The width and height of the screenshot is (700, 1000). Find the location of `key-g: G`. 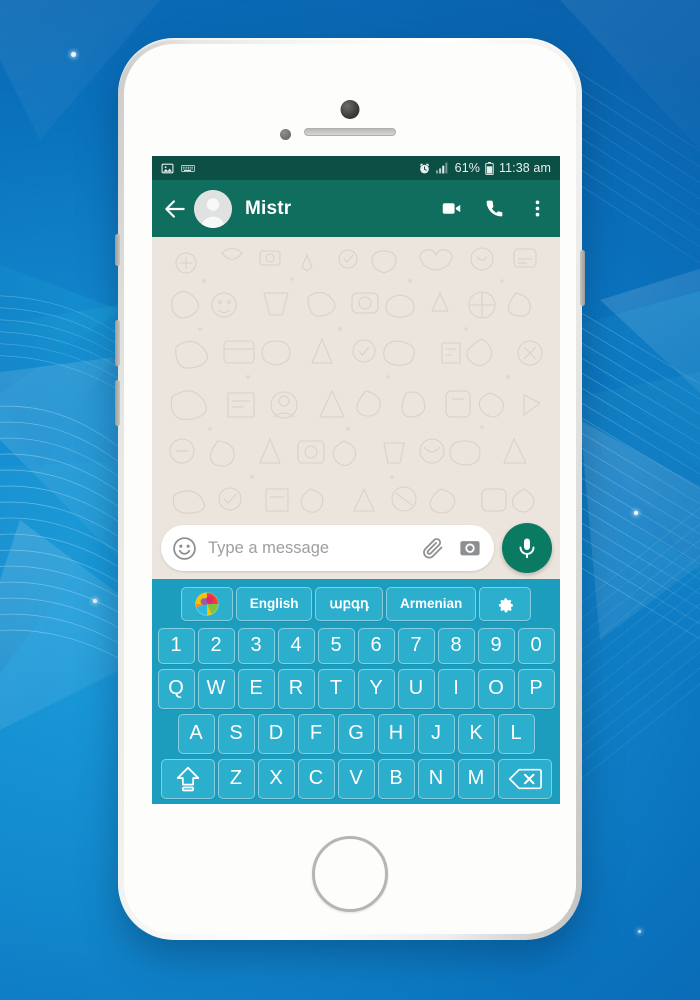

key-g: G is located at coordinates (356, 733).